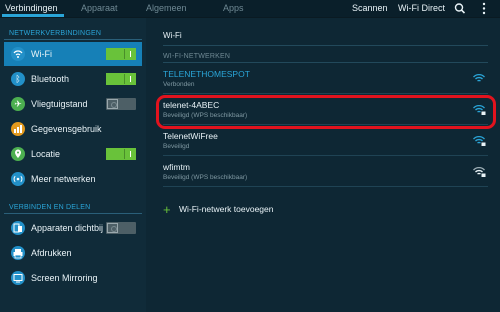 Image resolution: width=500 pixels, height=312 pixels. What do you see at coordinates (55, 33) in the screenshot?
I see `section-header-network: NETWERKVERBINDINGEN` at bounding box center [55, 33].